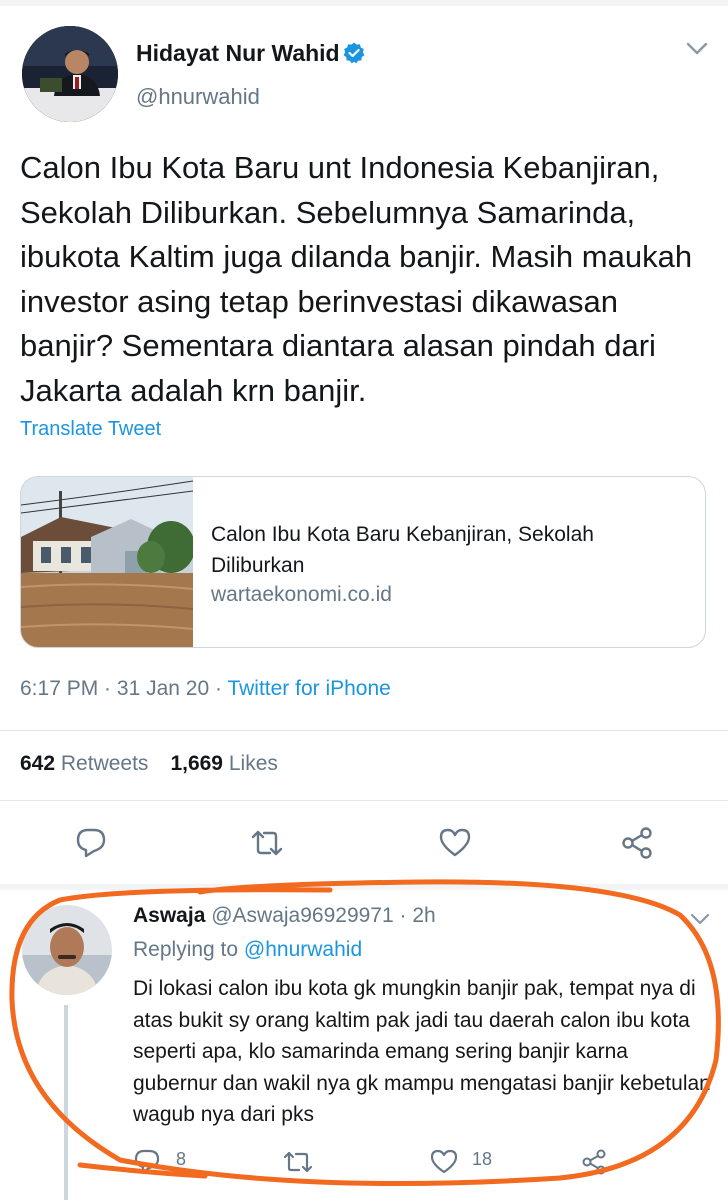 The width and height of the screenshot is (728, 1200). What do you see at coordinates (223, 763) in the screenshot?
I see `likes-stat: 1,669 Likes` at bounding box center [223, 763].